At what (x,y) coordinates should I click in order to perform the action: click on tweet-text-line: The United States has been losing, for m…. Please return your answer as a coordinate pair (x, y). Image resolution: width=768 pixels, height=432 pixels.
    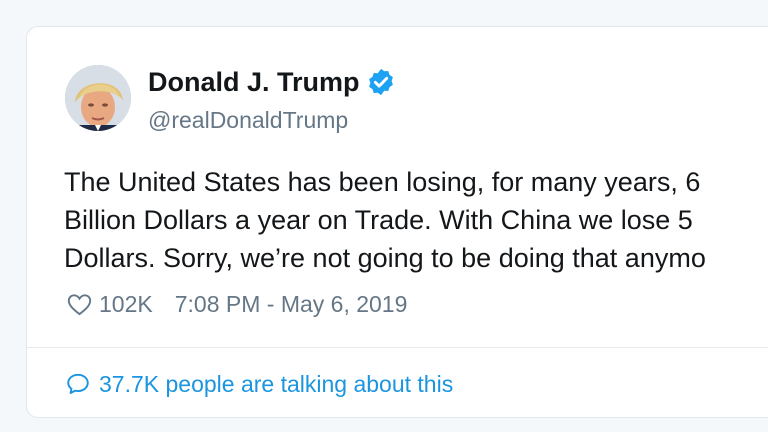
    Looking at the image, I should click on (382, 182).